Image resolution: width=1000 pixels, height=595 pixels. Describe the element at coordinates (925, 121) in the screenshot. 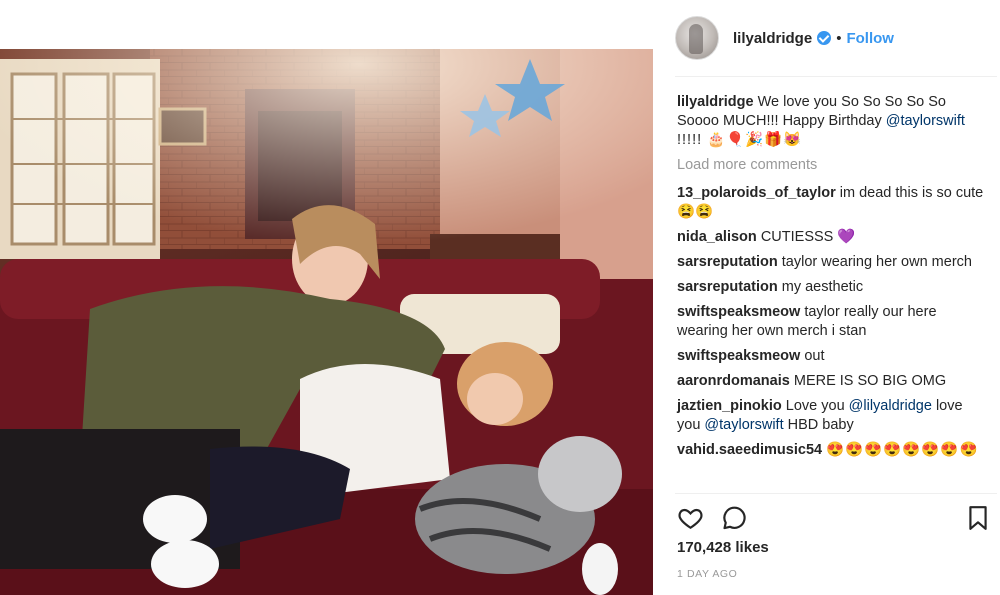

I see `caption-mention: @taylorswift` at that location.